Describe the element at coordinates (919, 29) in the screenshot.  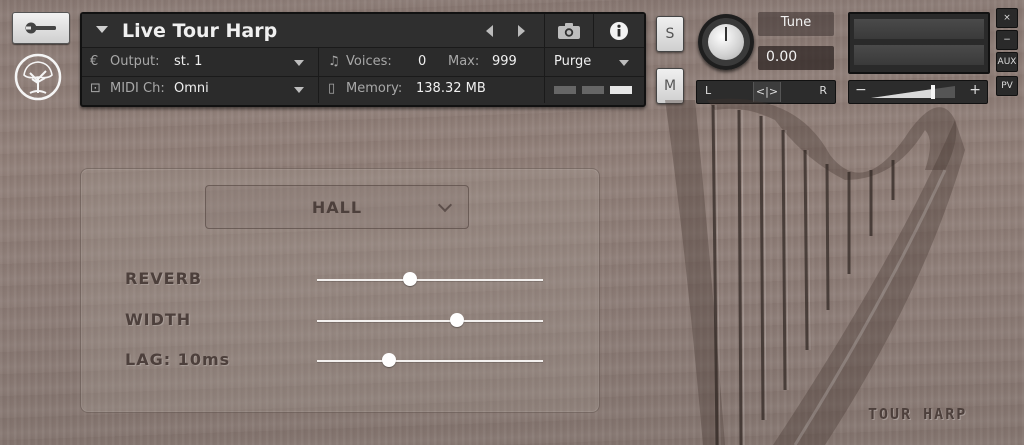
I see `meter-left-channel` at that location.